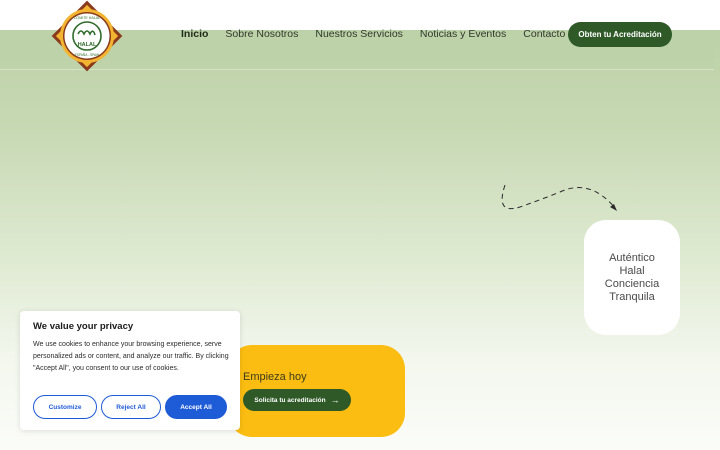 This screenshot has width=720, height=450. I want to click on badge-line-2: Halal, so click(632, 270).